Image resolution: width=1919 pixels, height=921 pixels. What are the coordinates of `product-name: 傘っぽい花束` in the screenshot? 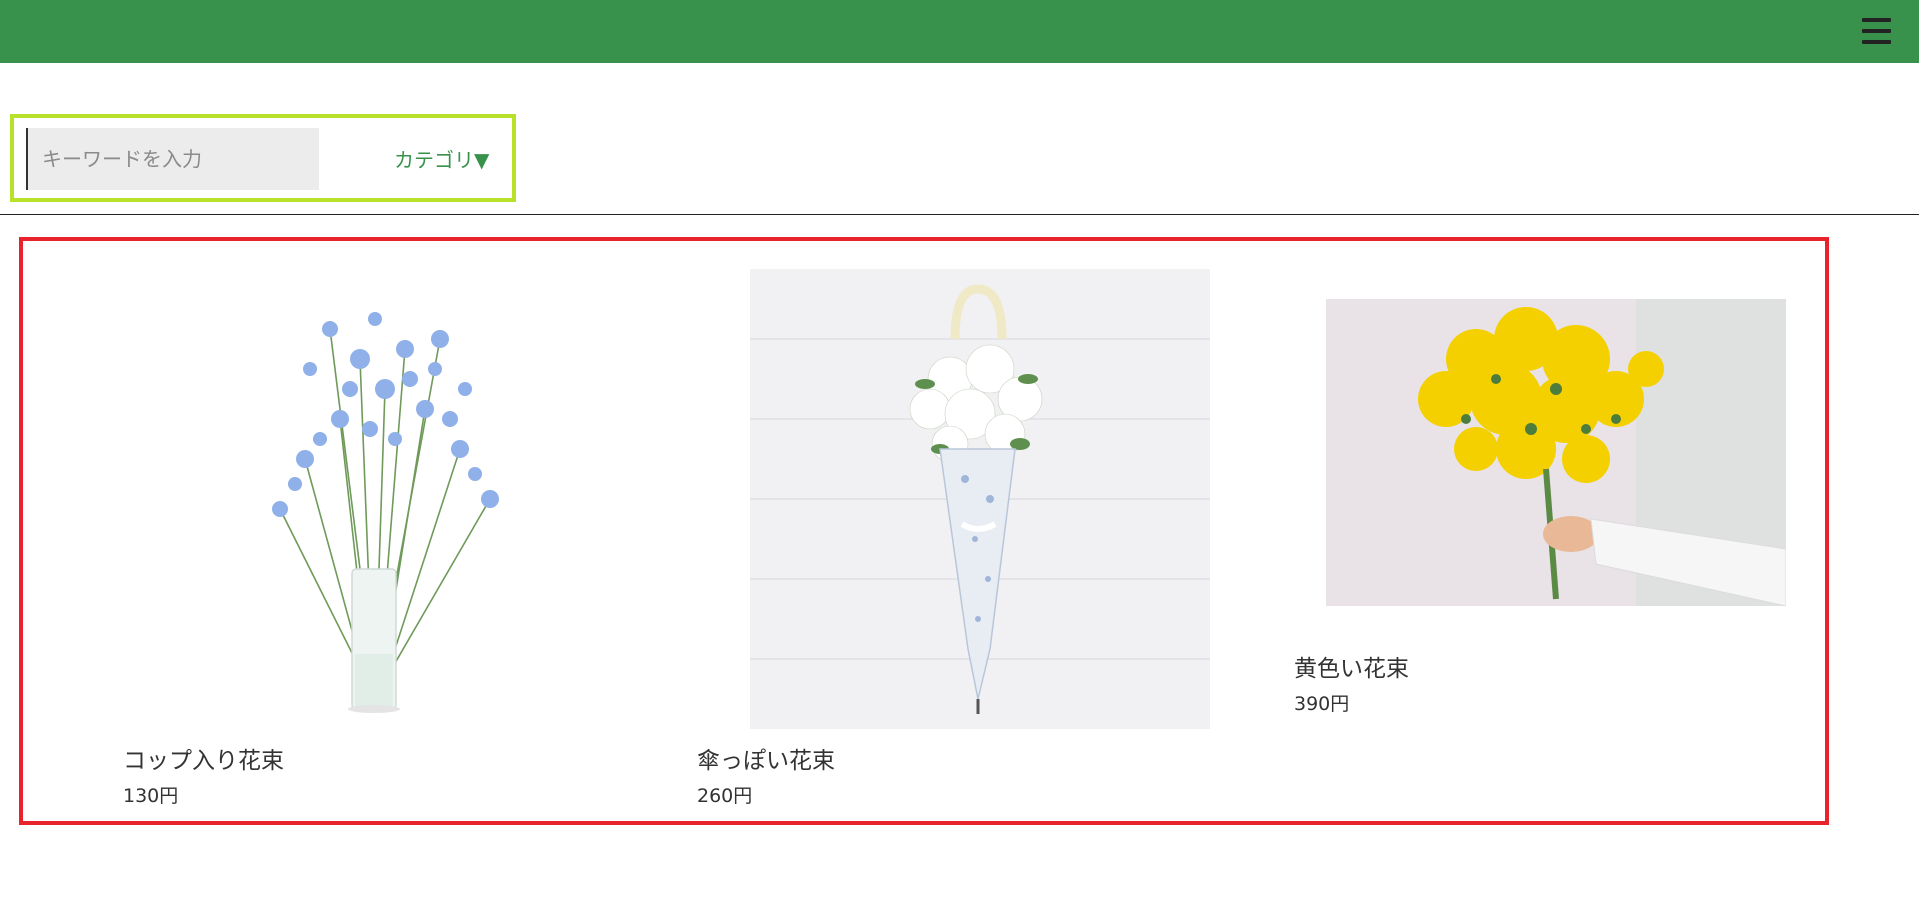 It's located at (766, 758).